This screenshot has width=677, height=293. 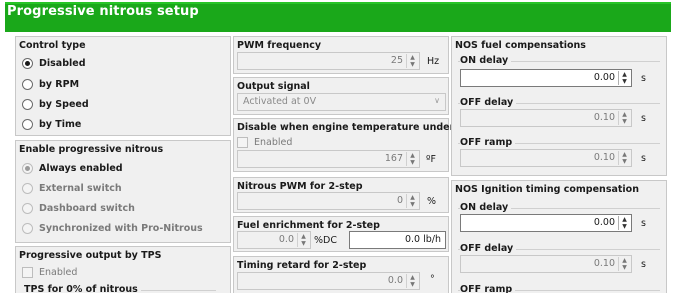 What do you see at coordinates (78, 208) in the screenshot?
I see `radio-dashboard-switch: Dashboard switch` at bounding box center [78, 208].